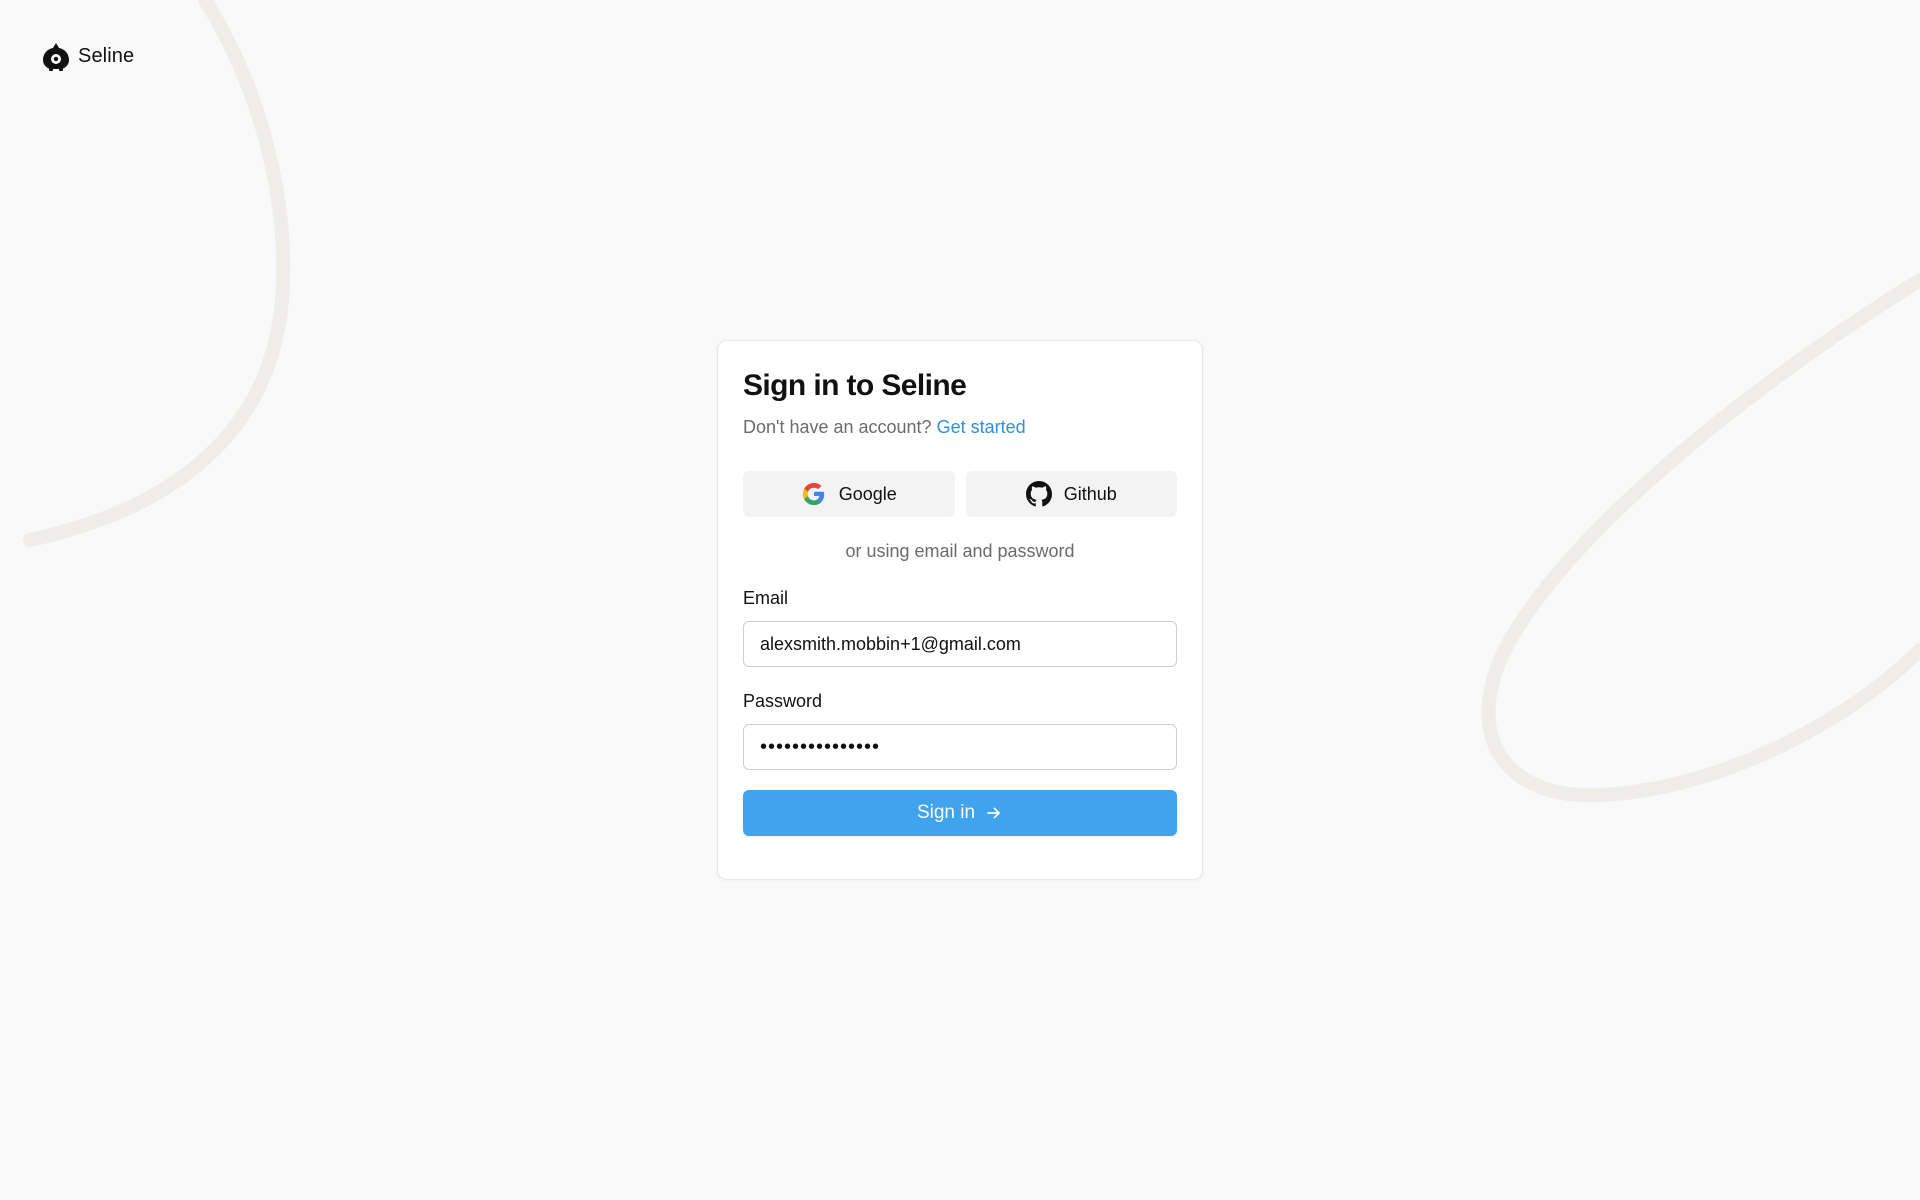 This screenshot has height=1200, width=1920. I want to click on google-label: Google, so click(867, 493).